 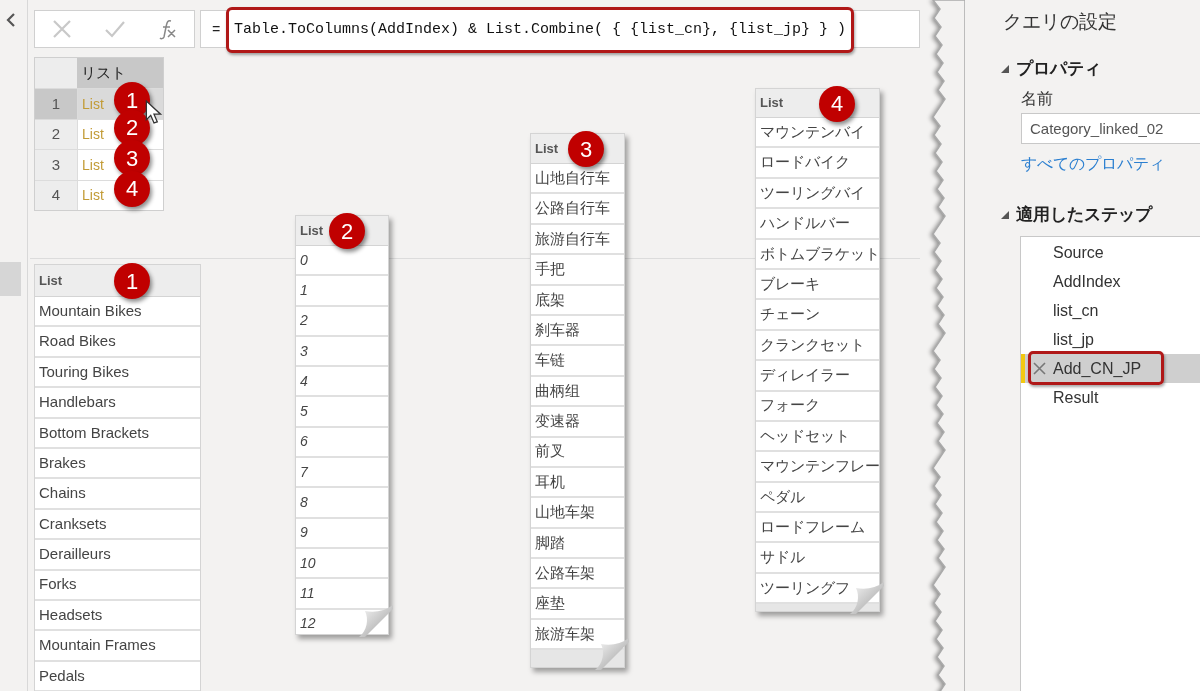 I want to click on row-number: 1, so click(x=56, y=104).